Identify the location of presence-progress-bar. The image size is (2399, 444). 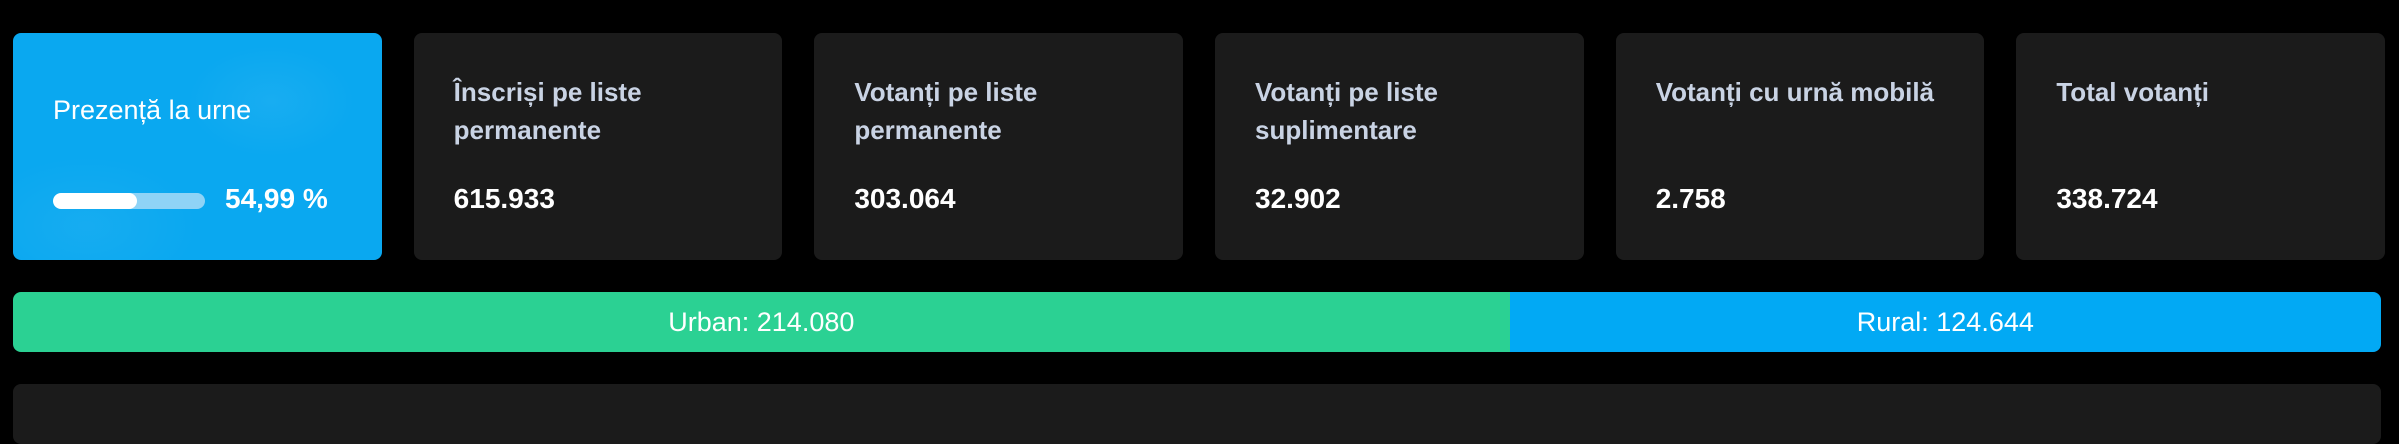
(129, 201).